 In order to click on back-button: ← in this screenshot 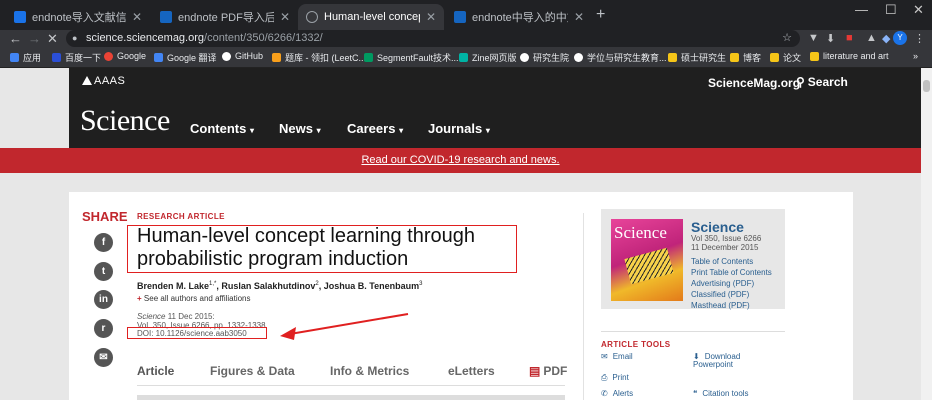, I will do `click(15, 38)`.